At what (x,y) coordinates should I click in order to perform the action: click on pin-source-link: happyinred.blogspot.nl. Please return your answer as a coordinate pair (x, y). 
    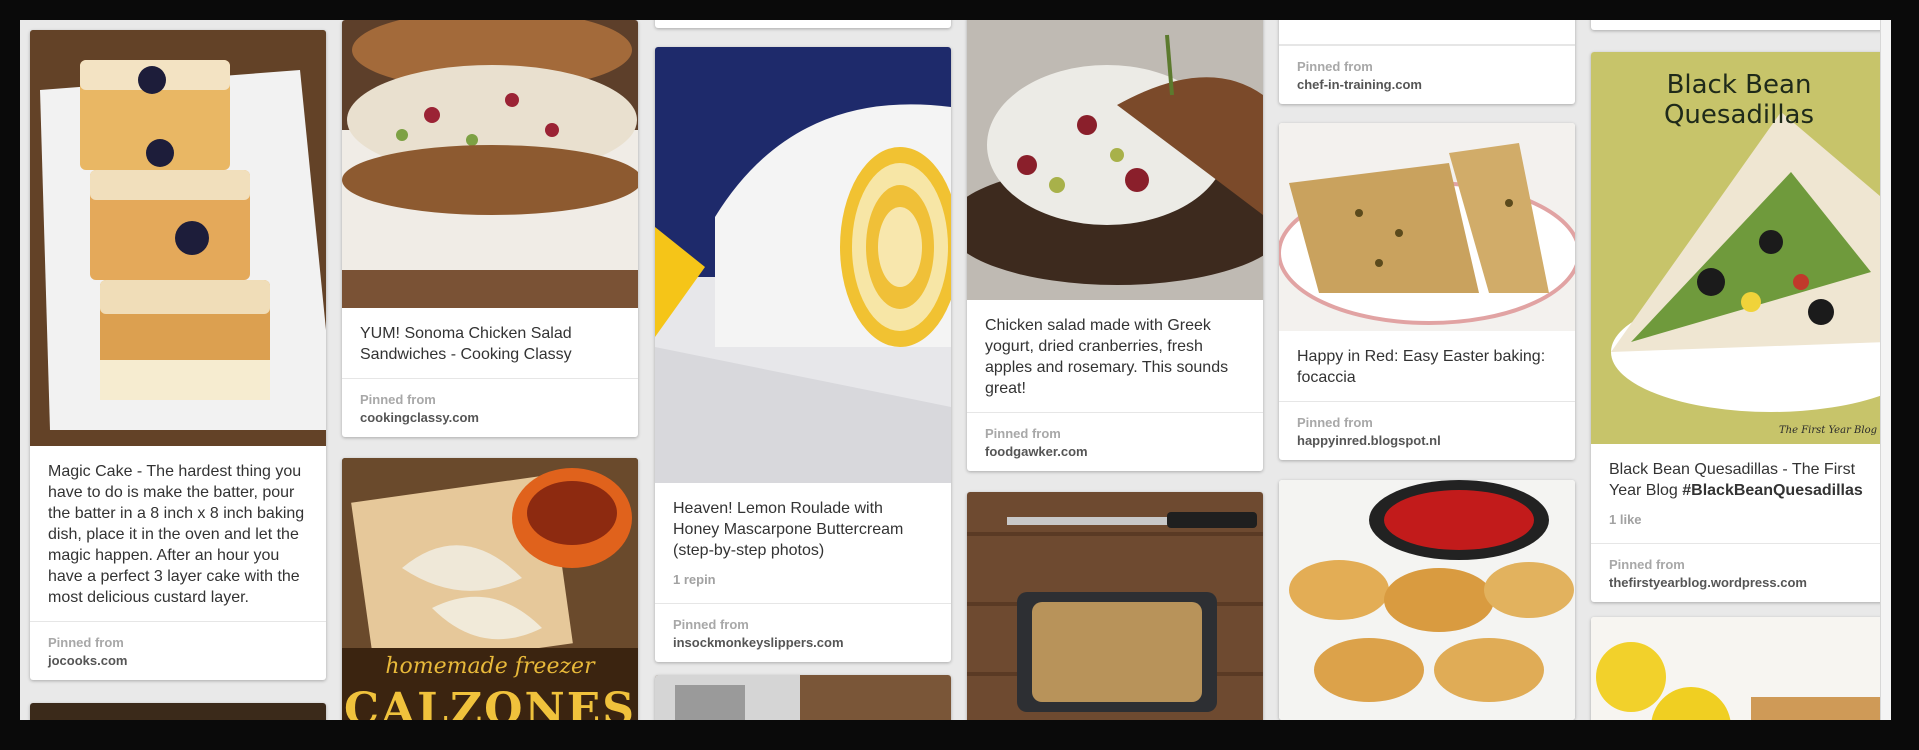
    Looking at the image, I should click on (1427, 440).